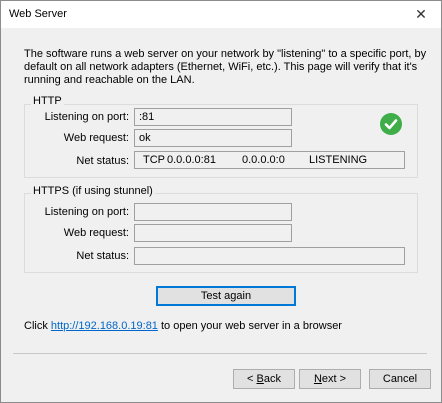  I want to click on close-icon: ✕, so click(421, 14).